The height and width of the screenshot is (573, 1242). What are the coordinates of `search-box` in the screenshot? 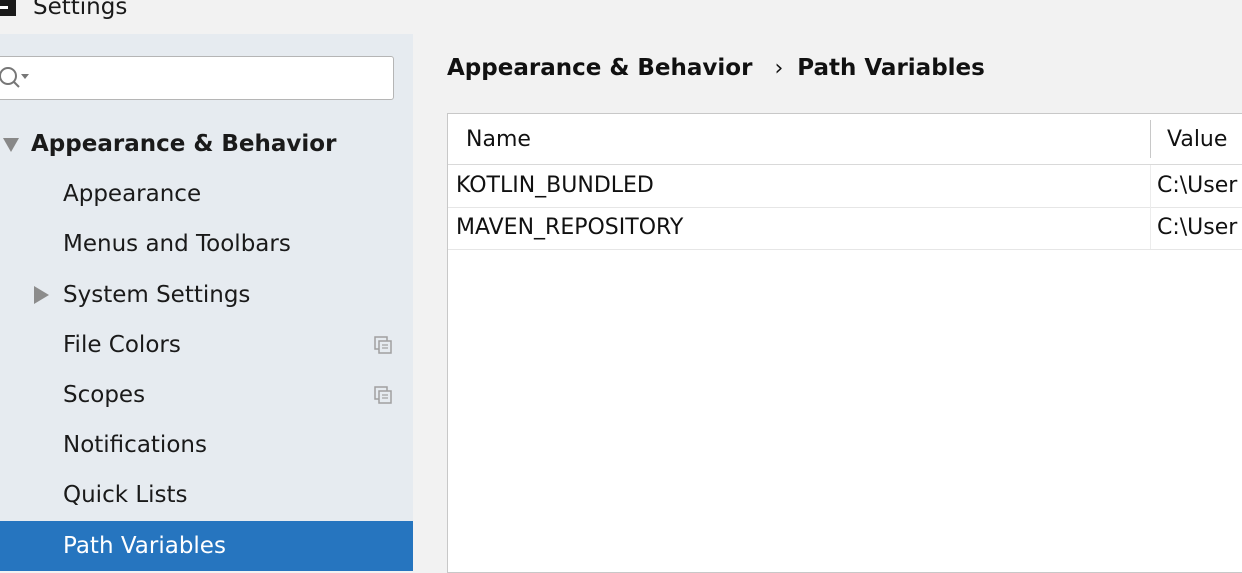 It's located at (197, 78).